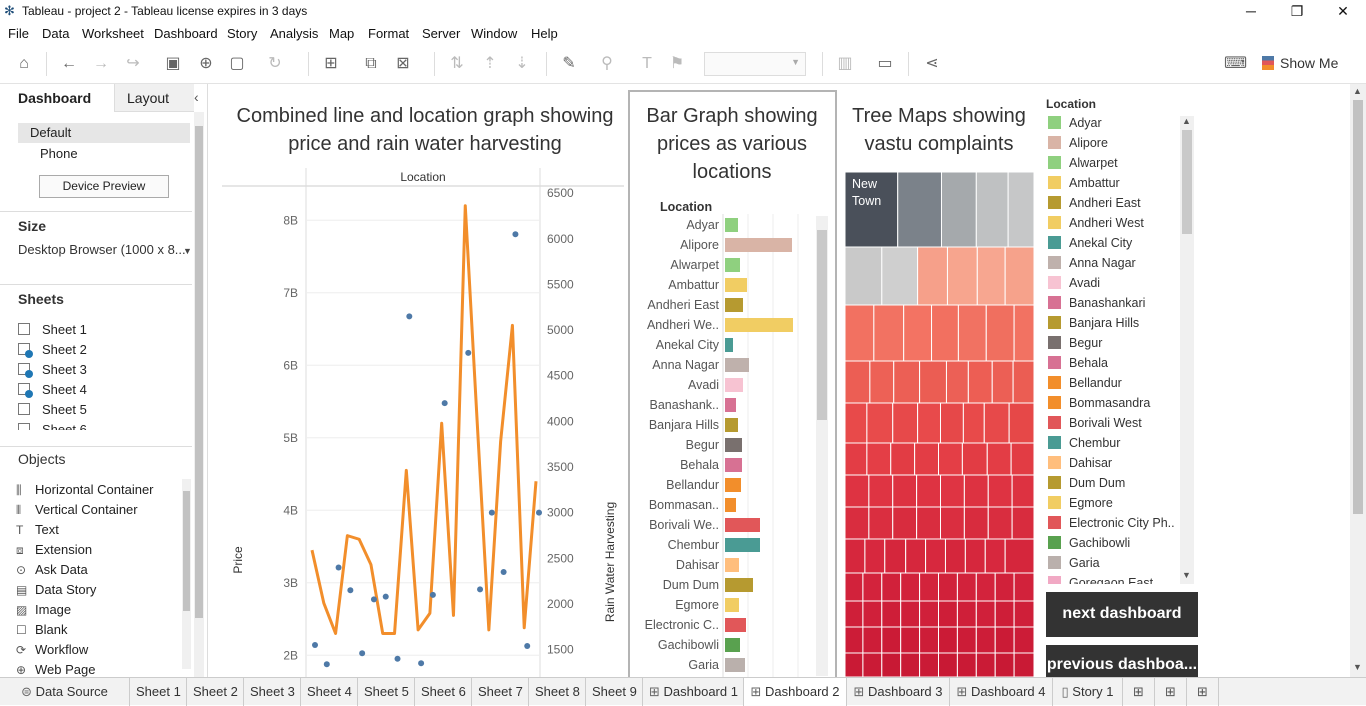 The height and width of the screenshot is (706, 1366). I want to click on tab-sheet-1: Sheet 1, so click(158, 692).